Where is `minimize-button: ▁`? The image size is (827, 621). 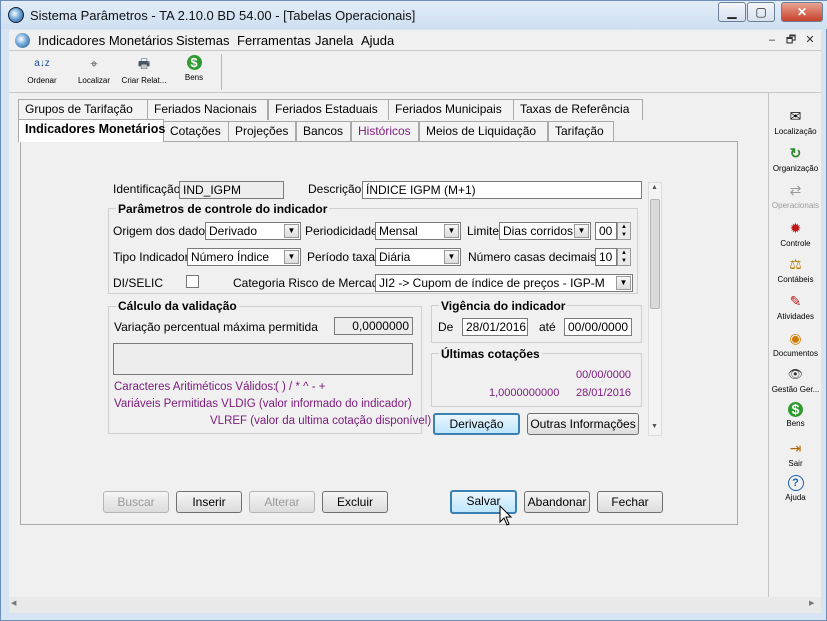 minimize-button: ▁ is located at coordinates (732, 12).